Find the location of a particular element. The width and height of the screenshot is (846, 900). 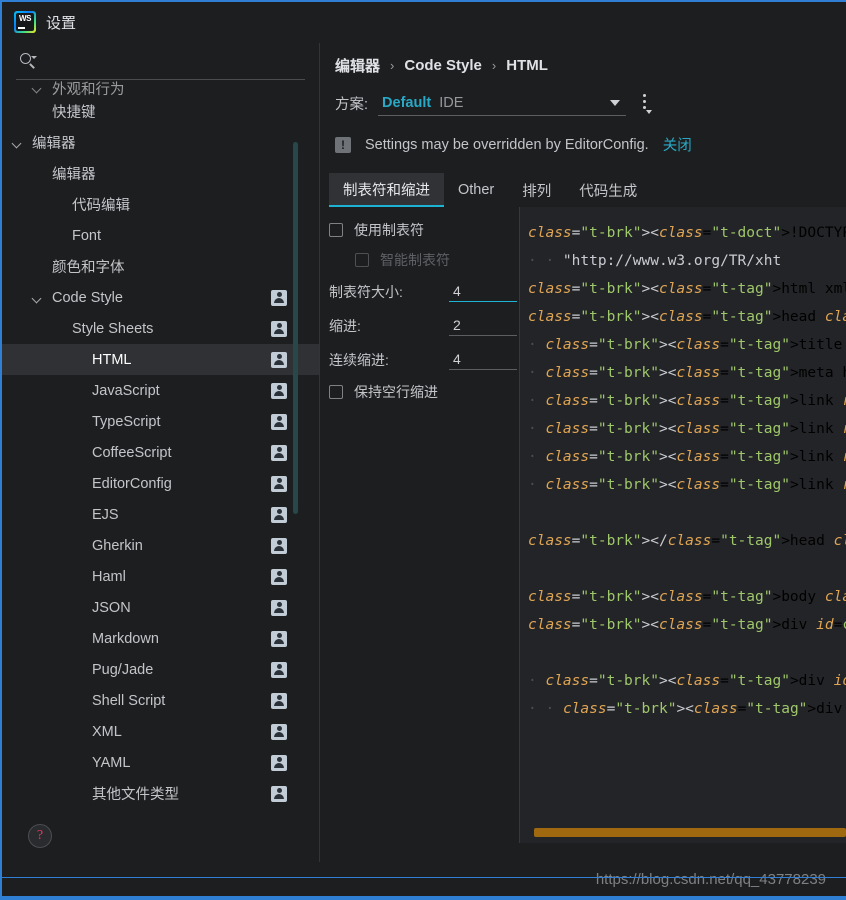

scheme-suffix: IDE is located at coordinates (451, 102).